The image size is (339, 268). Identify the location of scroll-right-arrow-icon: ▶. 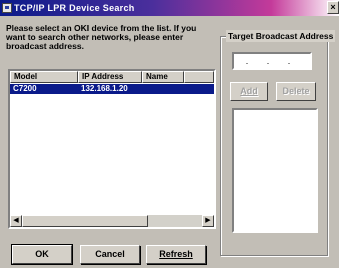
(208, 221).